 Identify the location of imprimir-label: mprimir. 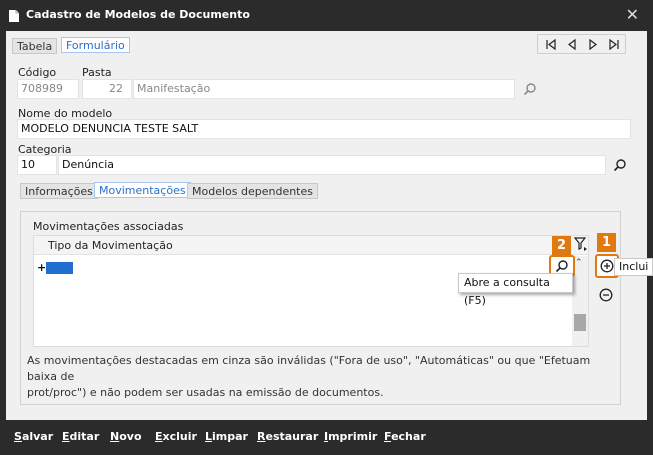
(353, 436).